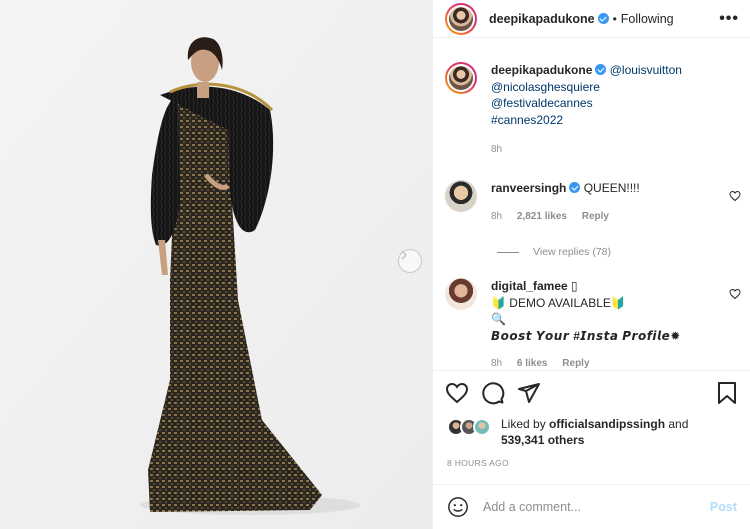  I want to click on likes-middle: and, so click(677, 424).